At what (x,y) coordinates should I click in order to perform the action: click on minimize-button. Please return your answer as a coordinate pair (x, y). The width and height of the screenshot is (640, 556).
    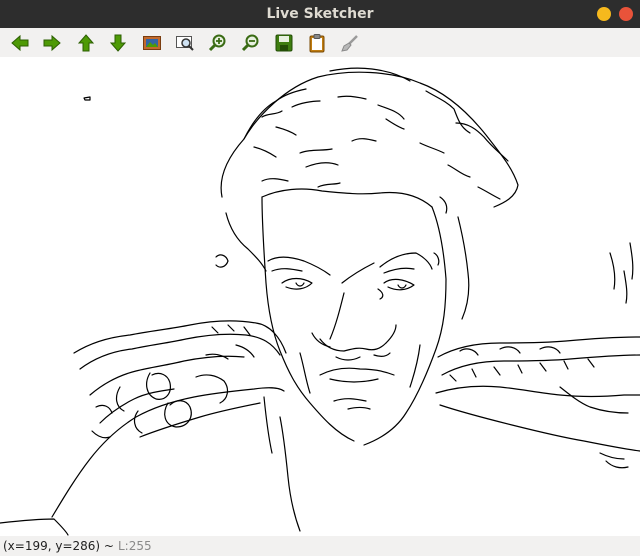
    Looking at the image, I should click on (604, 14).